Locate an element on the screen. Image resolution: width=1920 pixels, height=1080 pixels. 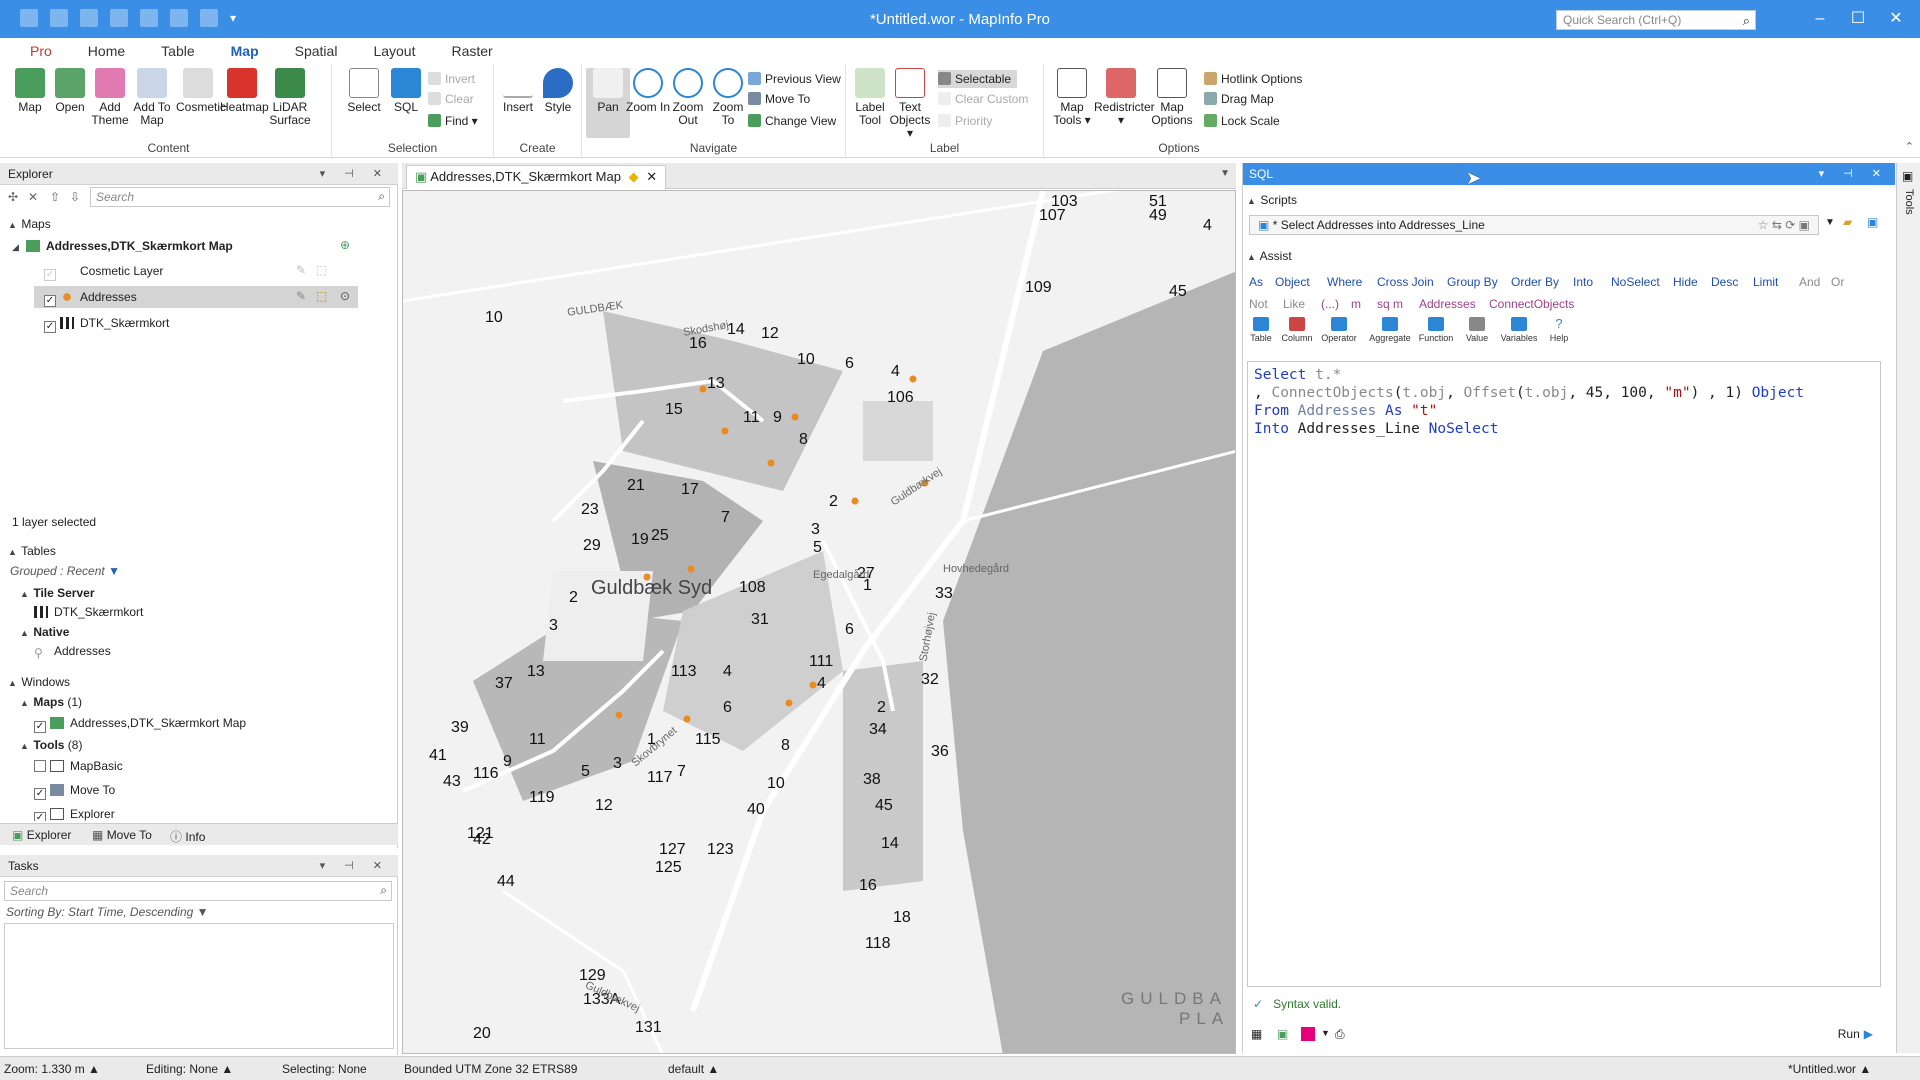
invert-button: Invert is located at coordinates (451, 79).